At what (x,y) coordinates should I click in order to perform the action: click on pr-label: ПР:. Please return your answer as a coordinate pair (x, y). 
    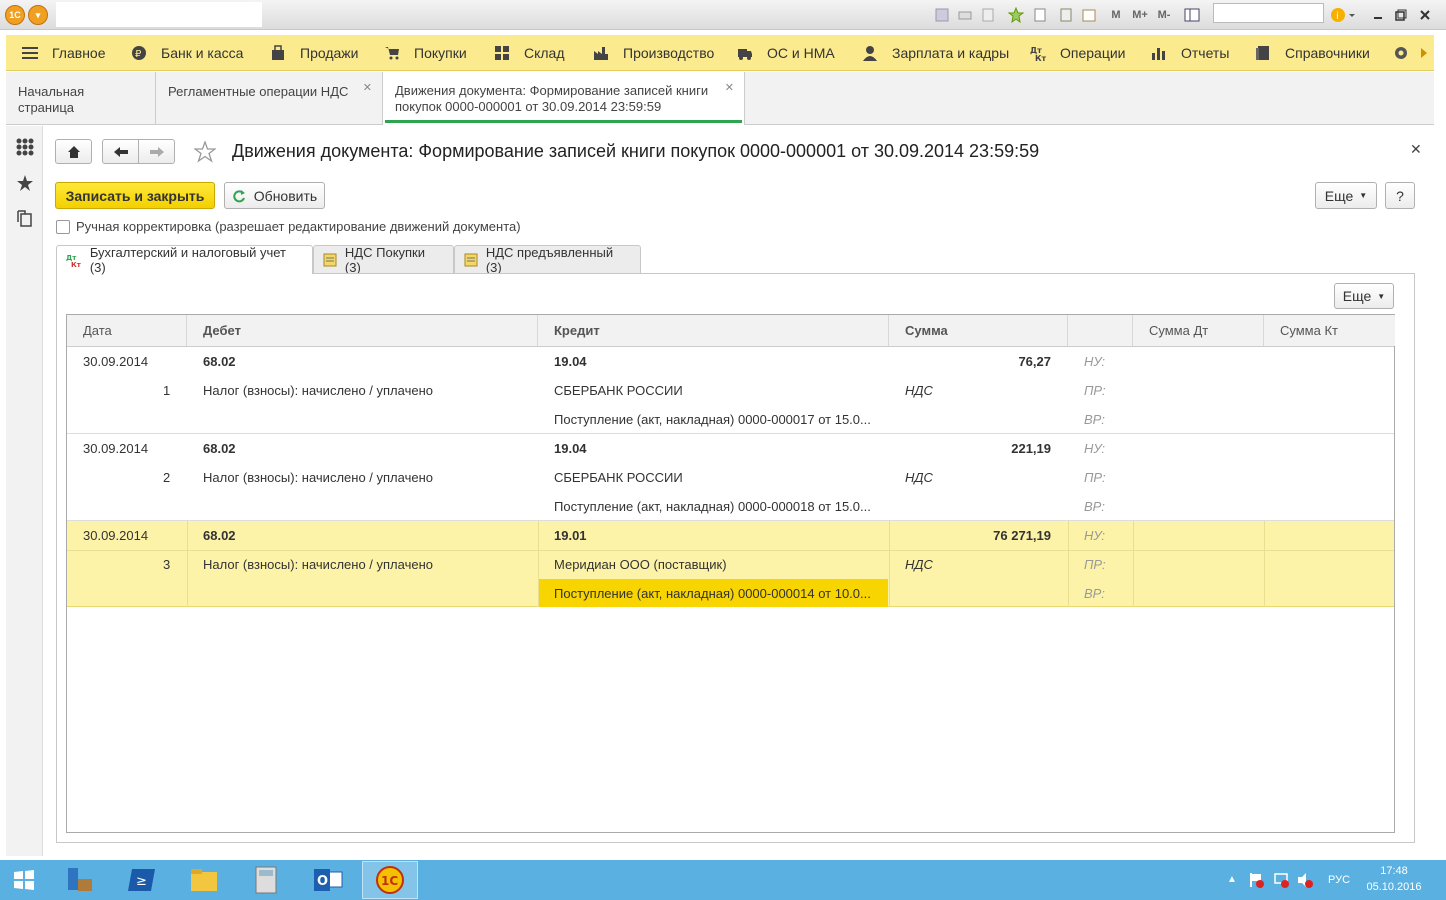
    Looking at the image, I should click on (1095, 564).